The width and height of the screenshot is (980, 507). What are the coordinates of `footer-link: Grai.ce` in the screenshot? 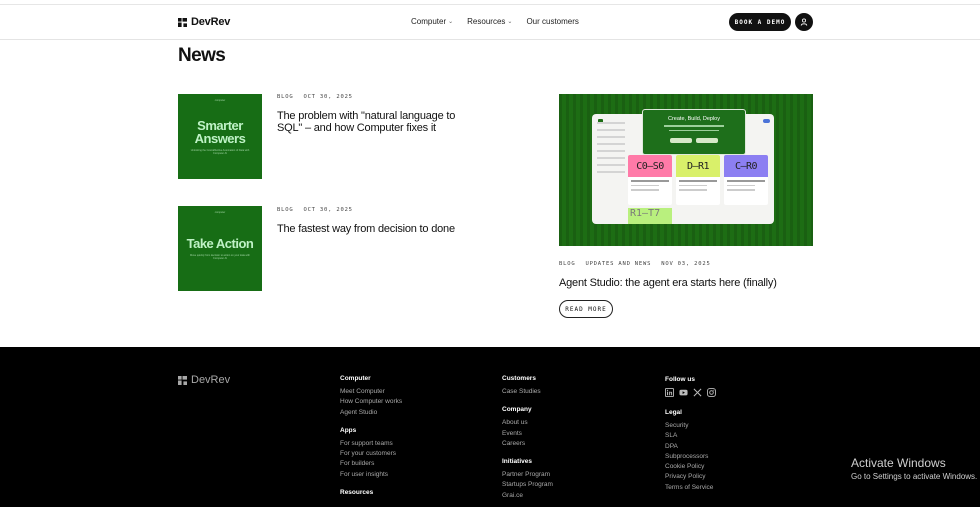 It's located at (527, 496).